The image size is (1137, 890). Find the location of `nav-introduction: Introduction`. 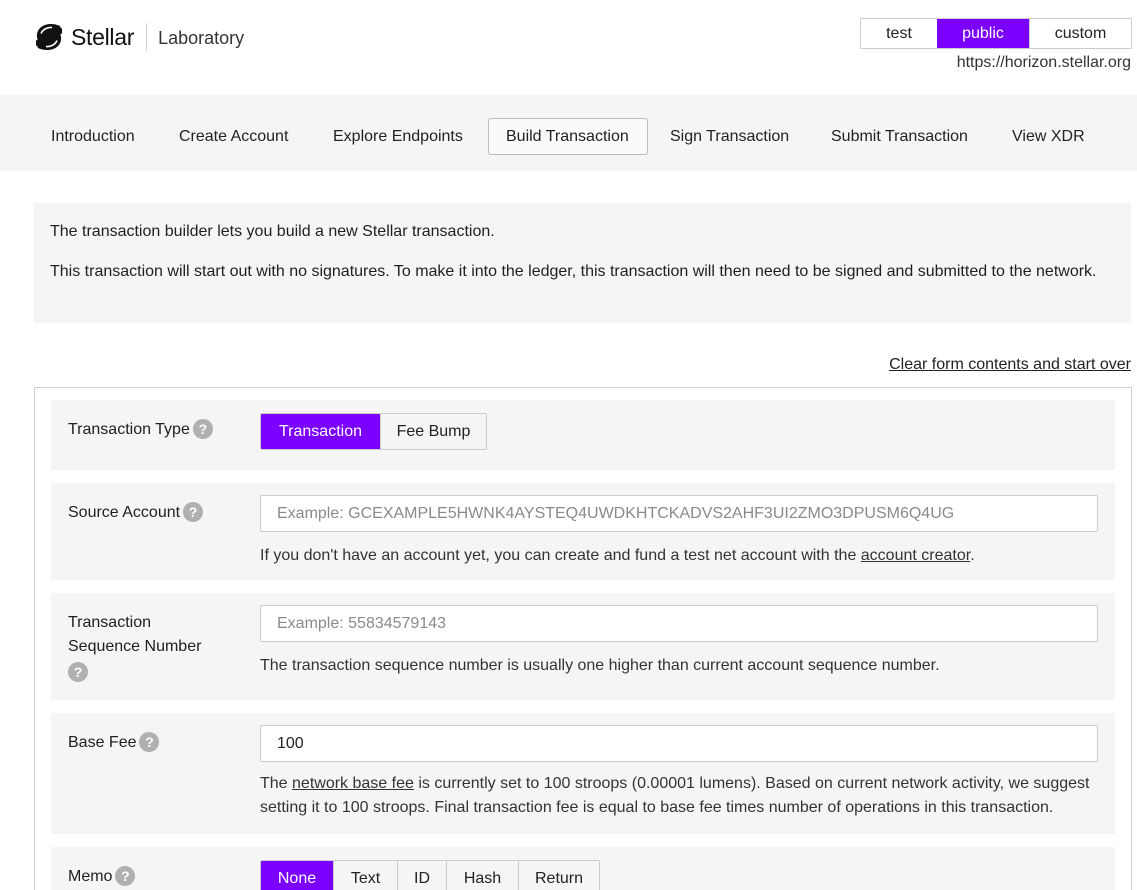

nav-introduction: Introduction is located at coordinates (93, 136).